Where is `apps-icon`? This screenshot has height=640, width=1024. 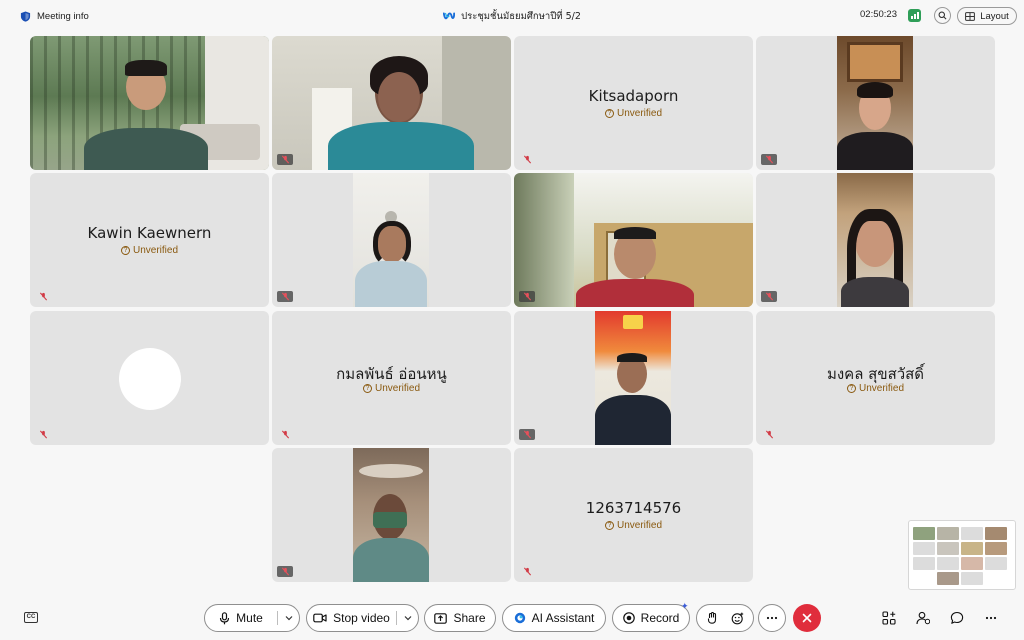
apps-icon is located at coordinates (889, 618).